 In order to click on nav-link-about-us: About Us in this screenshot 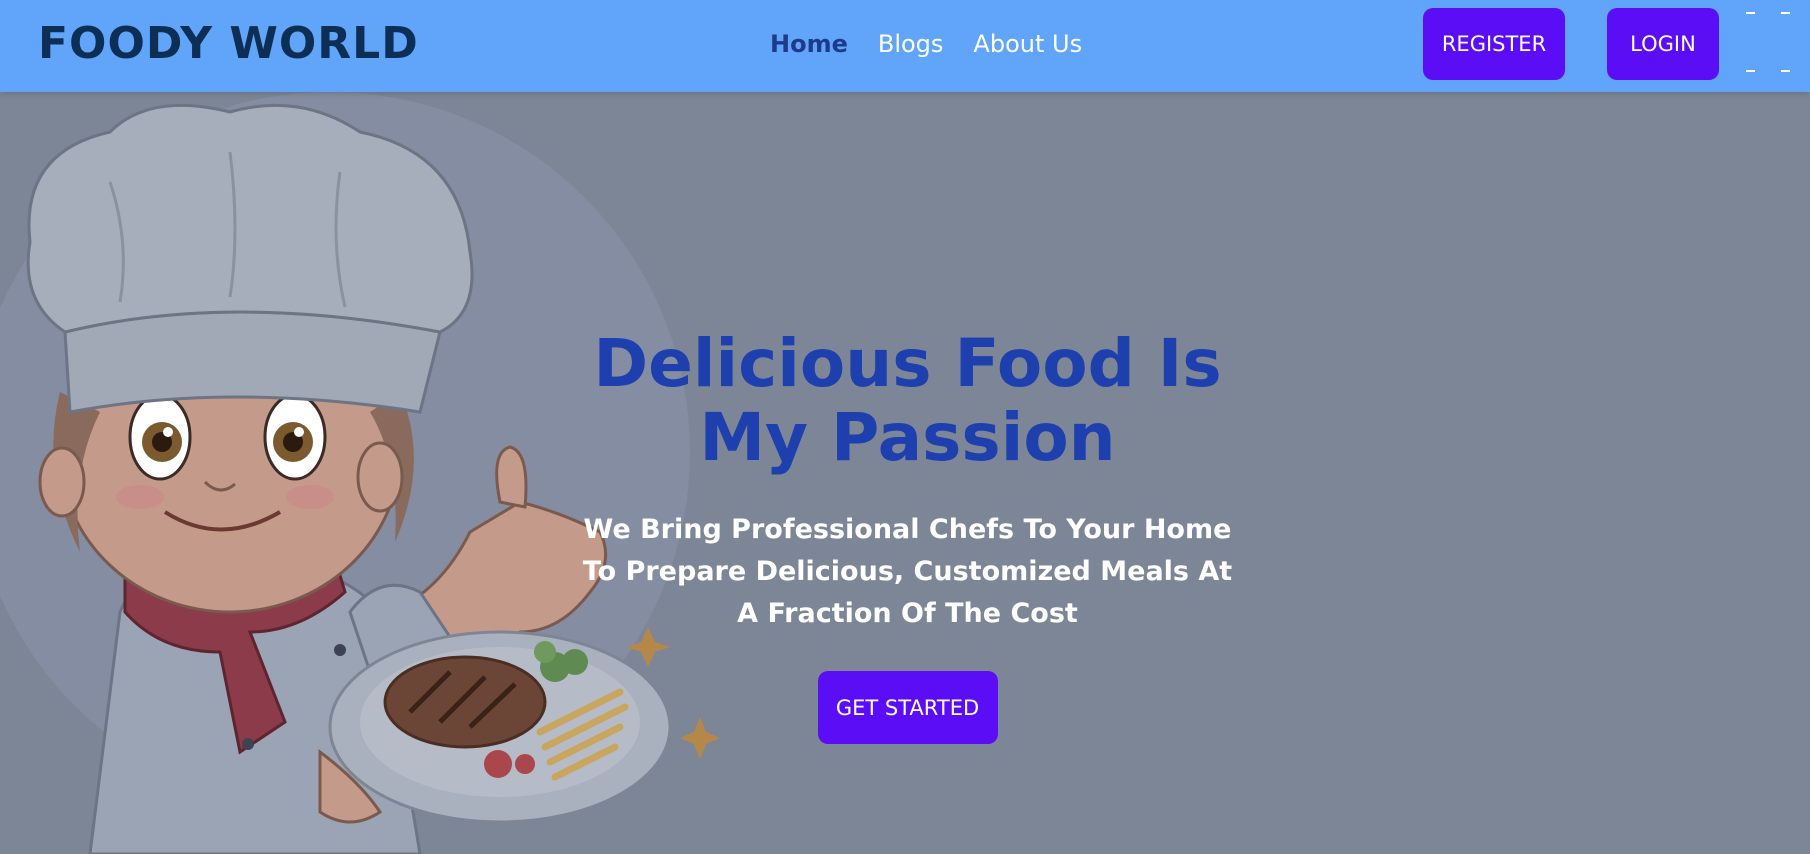, I will do `click(1027, 44)`.